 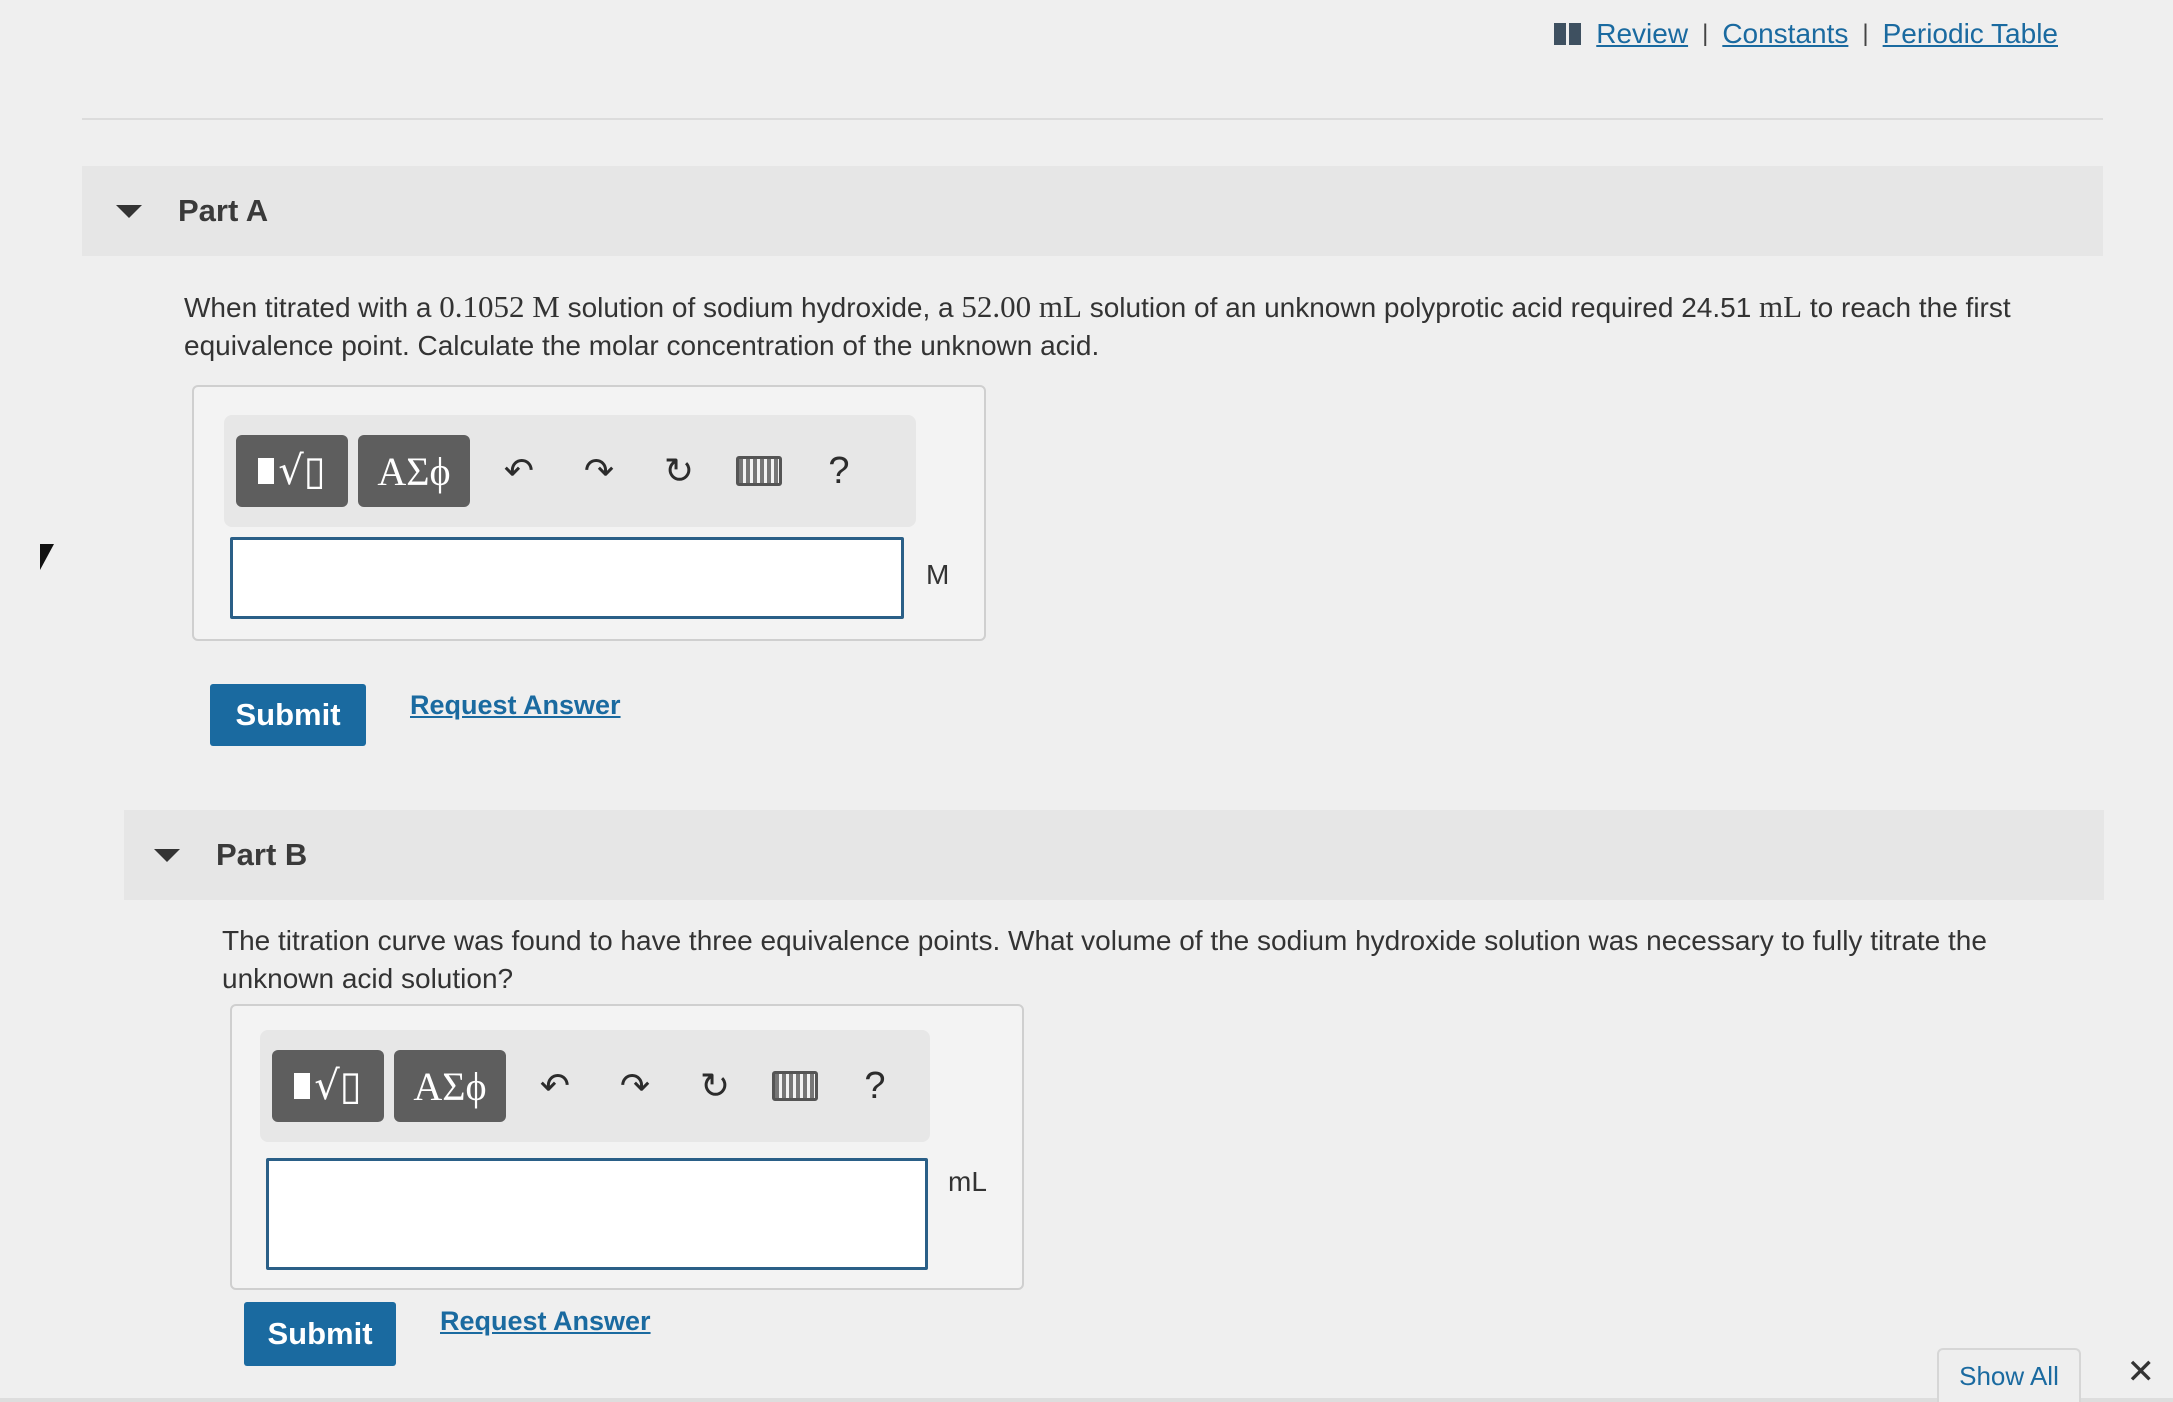 What do you see at coordinates (262, 854) in the screenshot?
I see `part-b-title: Part B` at bounding box center [262, 854].